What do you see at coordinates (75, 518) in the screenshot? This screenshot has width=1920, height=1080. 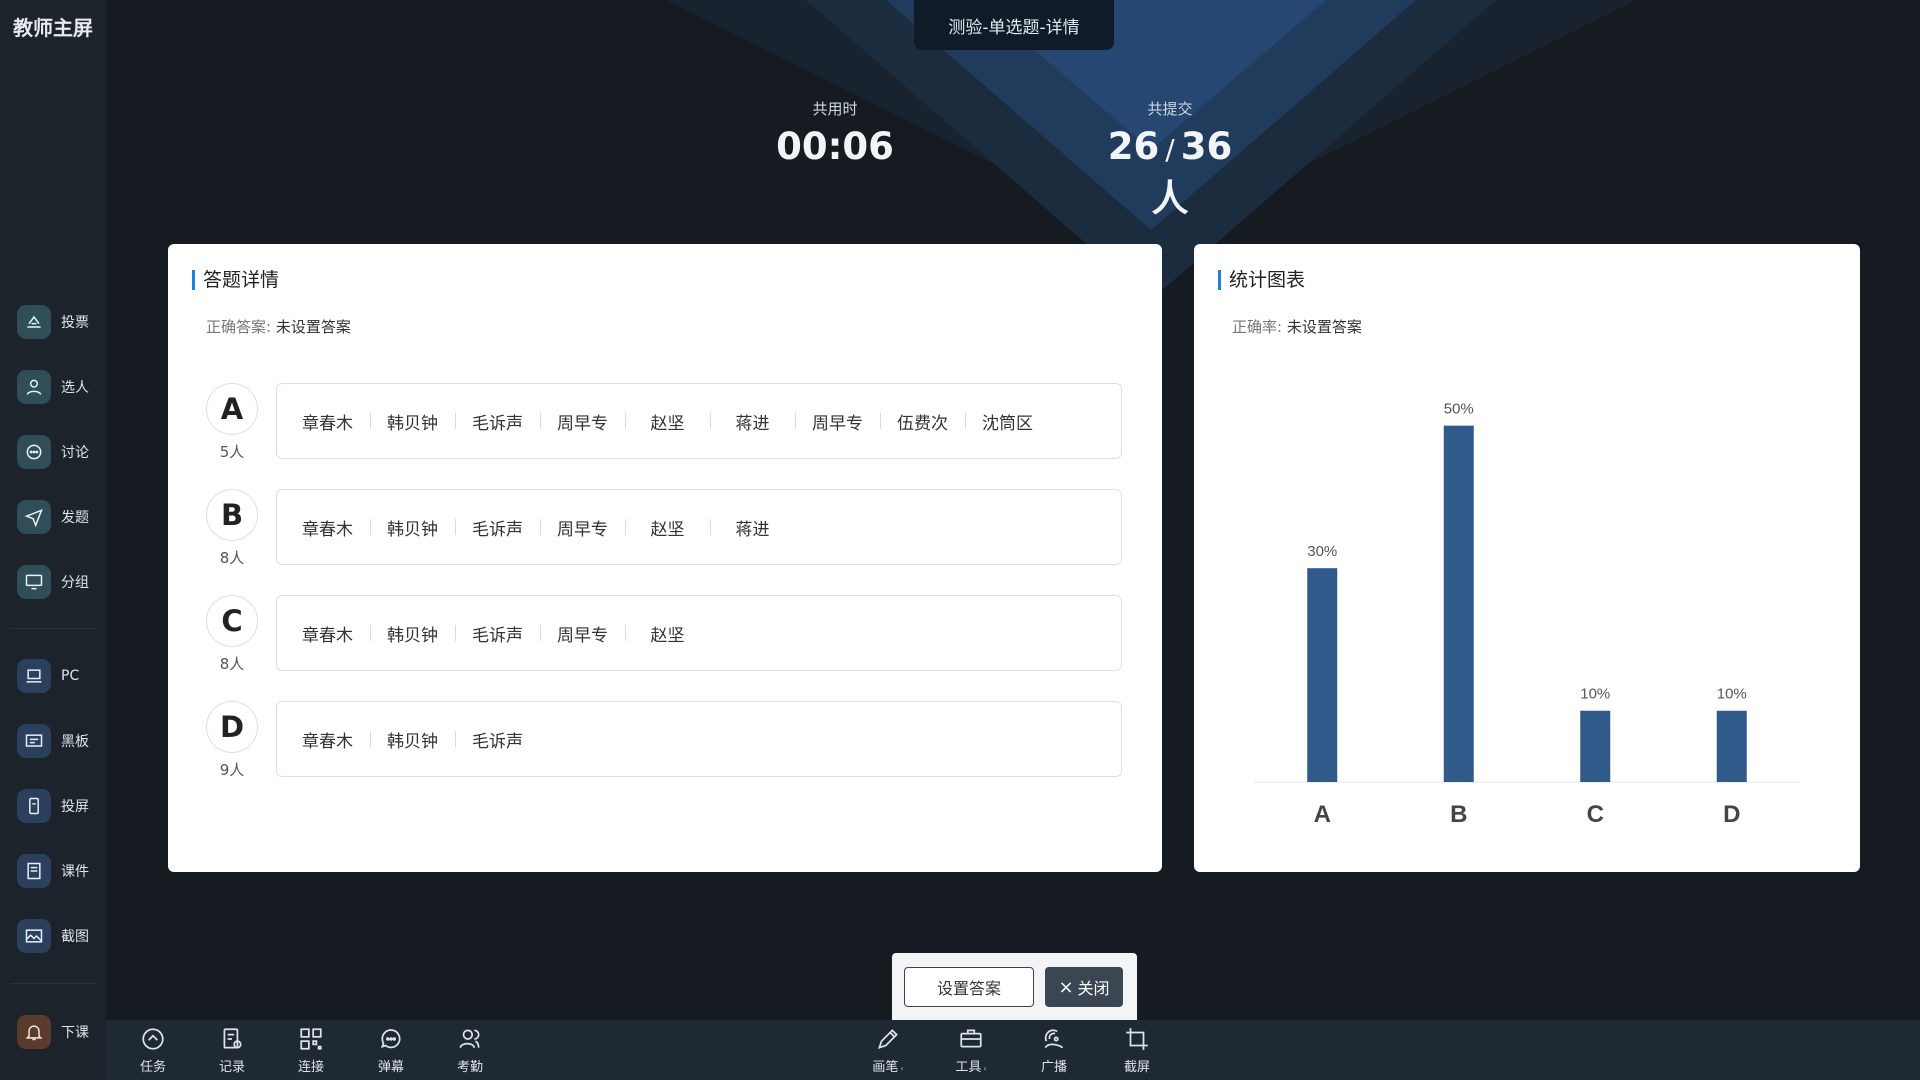 I see `sidebar-item-label: 发题` at bounding box center [75, 518].